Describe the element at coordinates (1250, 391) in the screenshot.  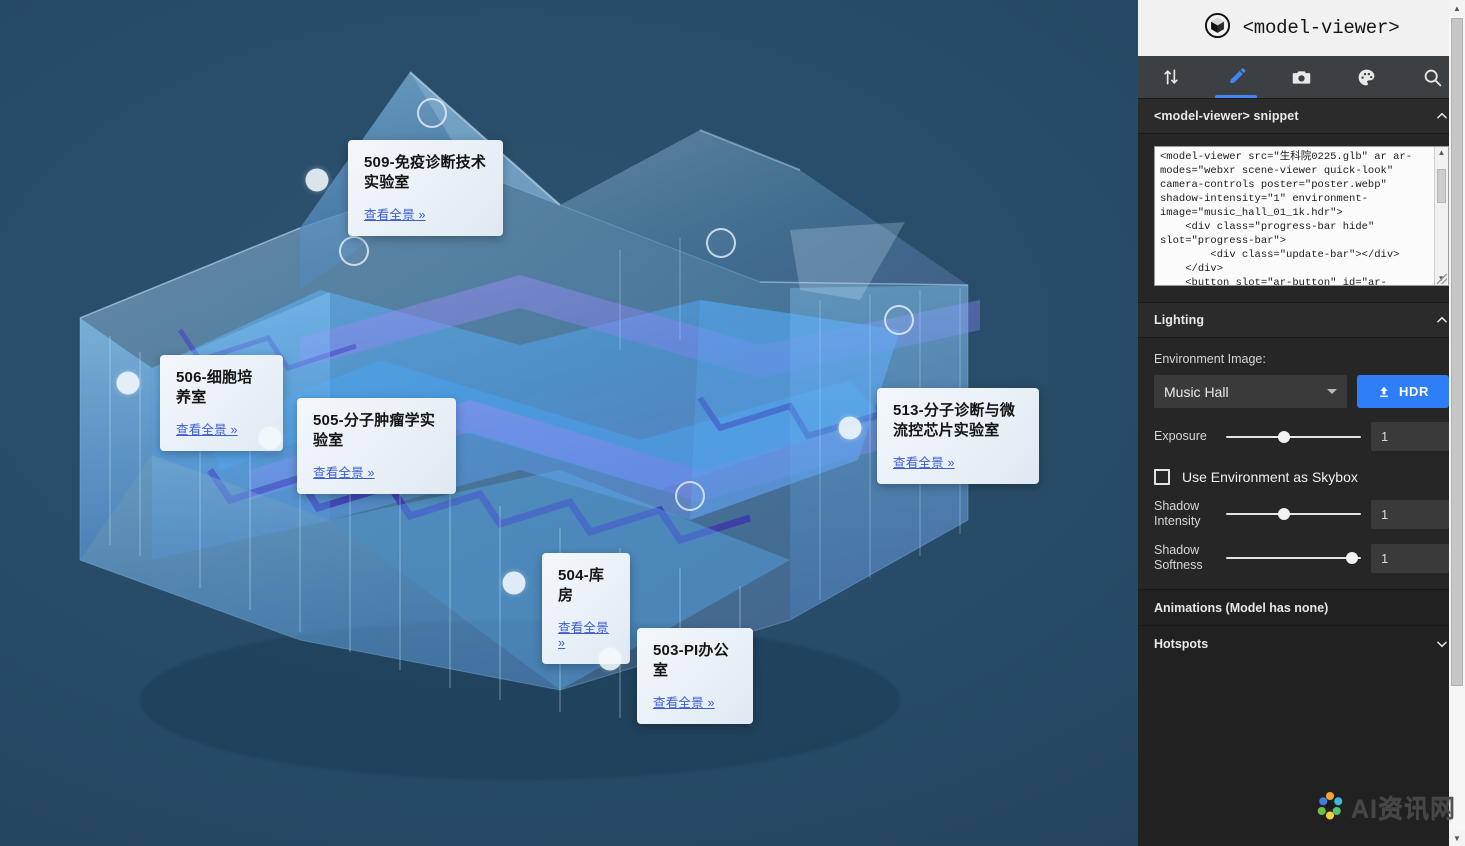
I see `environment-select: Music Hall` at that location.